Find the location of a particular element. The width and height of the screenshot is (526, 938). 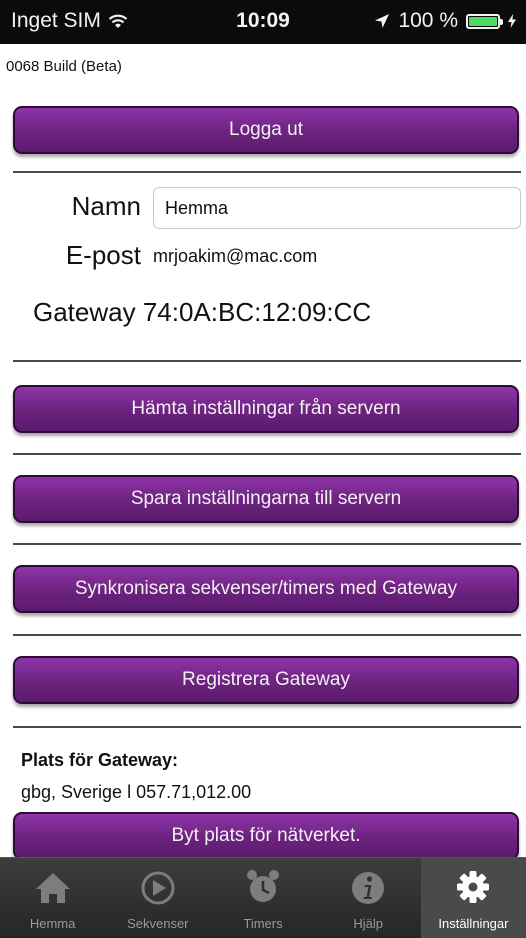

tab-hemma: Hemma is located at coordinates (52, 898).